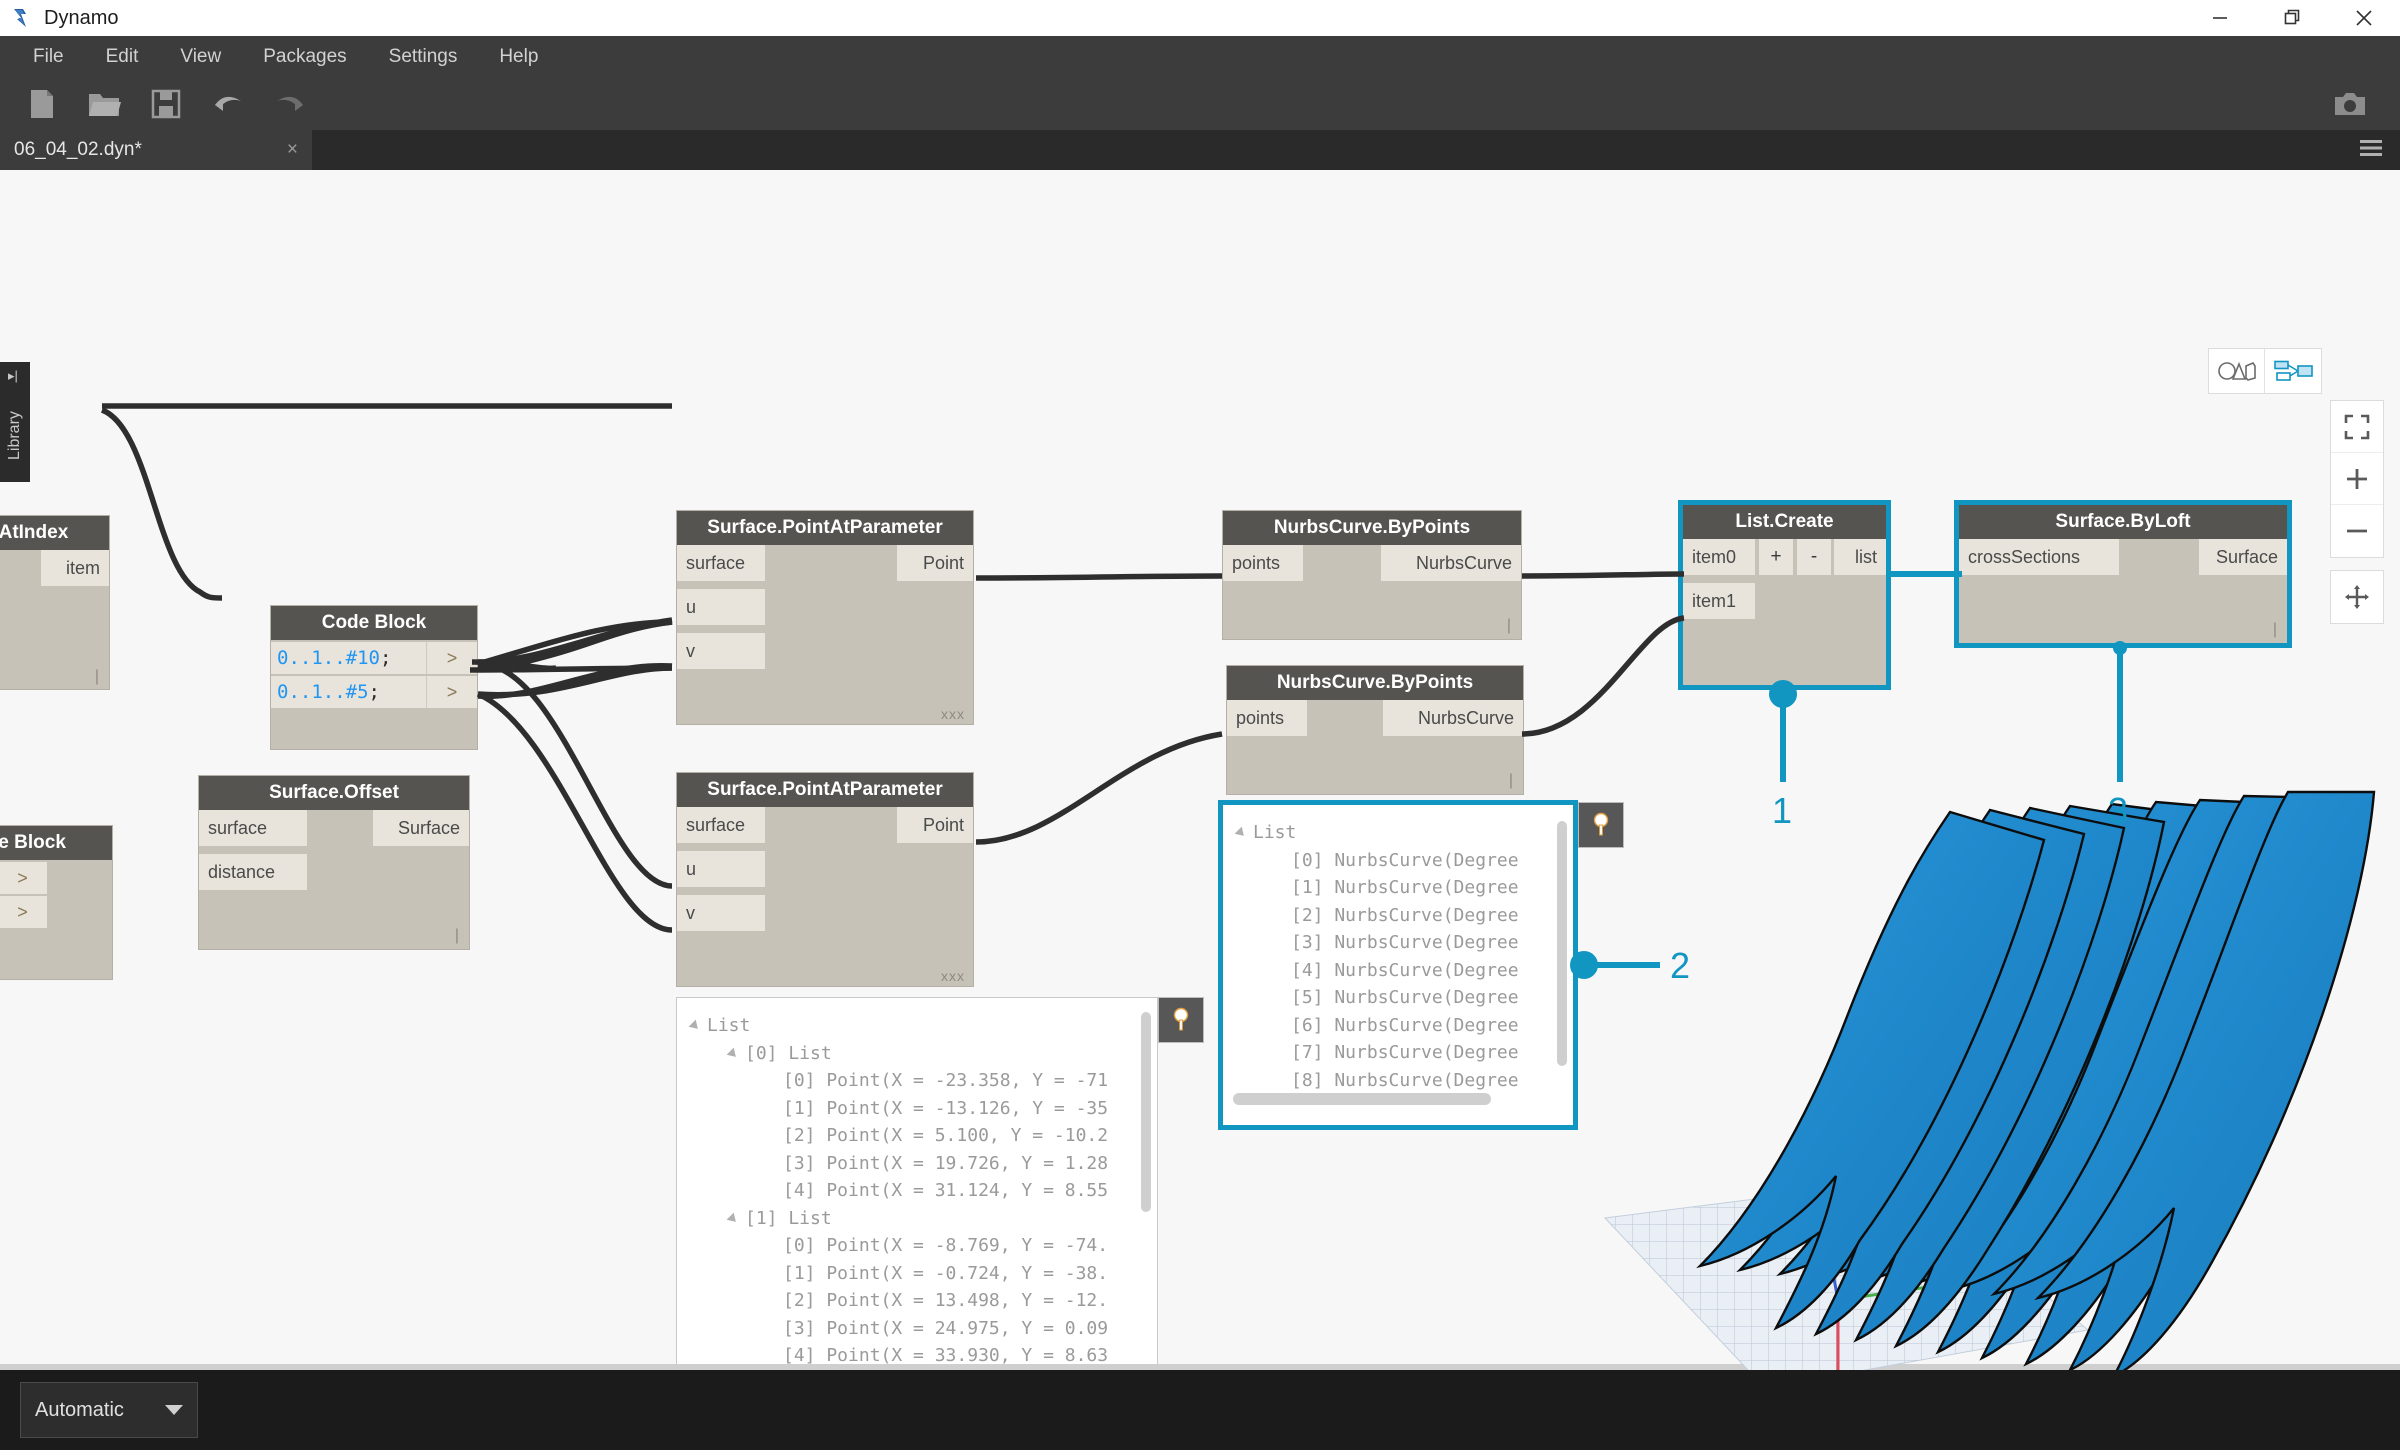 The image size is (2400, 1450). I want to click on horizontal-scrollbar, so click(1362, 1099).